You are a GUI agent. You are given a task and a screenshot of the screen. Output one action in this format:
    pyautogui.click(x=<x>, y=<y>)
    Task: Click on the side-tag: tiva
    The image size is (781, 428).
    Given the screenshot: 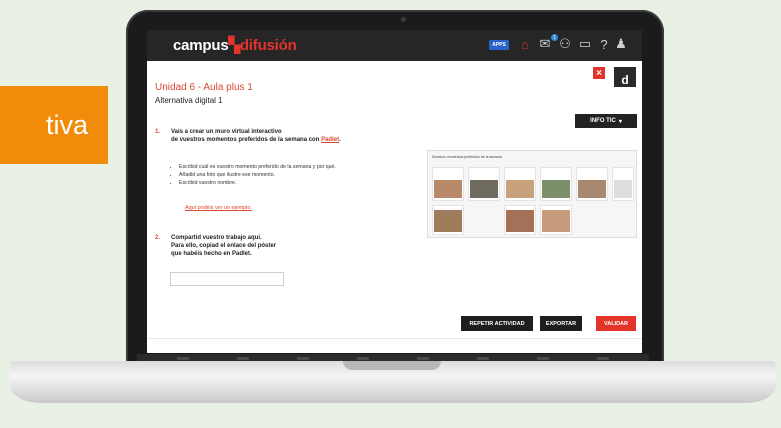 What is the action you would take?
    pyautogui.click(x=54, y=125)
    